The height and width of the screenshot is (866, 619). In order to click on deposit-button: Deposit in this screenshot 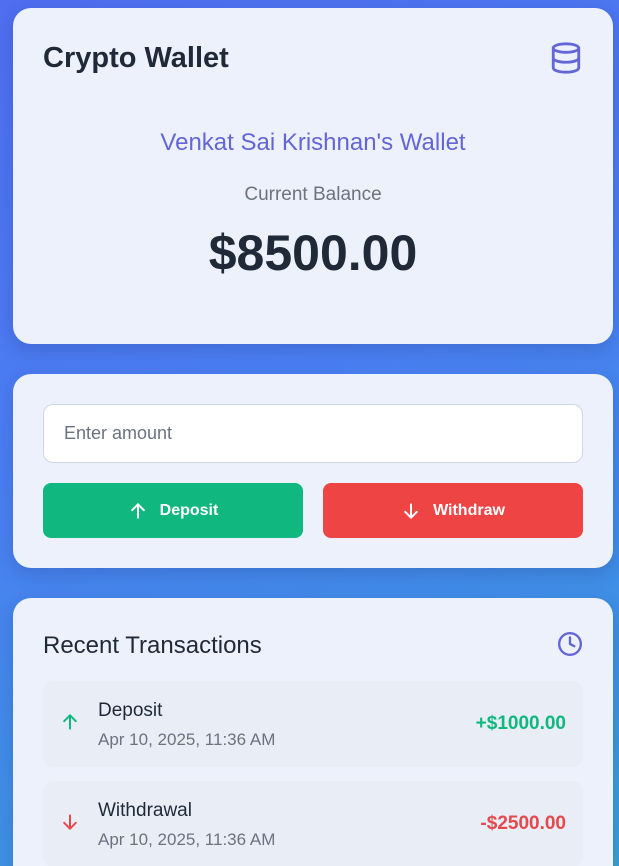, I will do `click(173, 510)`.